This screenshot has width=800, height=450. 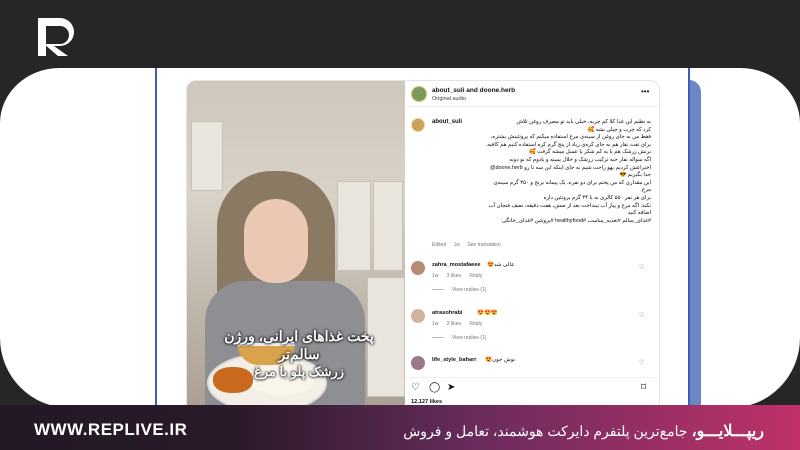 I want to click on comment-meta: 1w 3 likes Reply, so click(x=460, y=276).